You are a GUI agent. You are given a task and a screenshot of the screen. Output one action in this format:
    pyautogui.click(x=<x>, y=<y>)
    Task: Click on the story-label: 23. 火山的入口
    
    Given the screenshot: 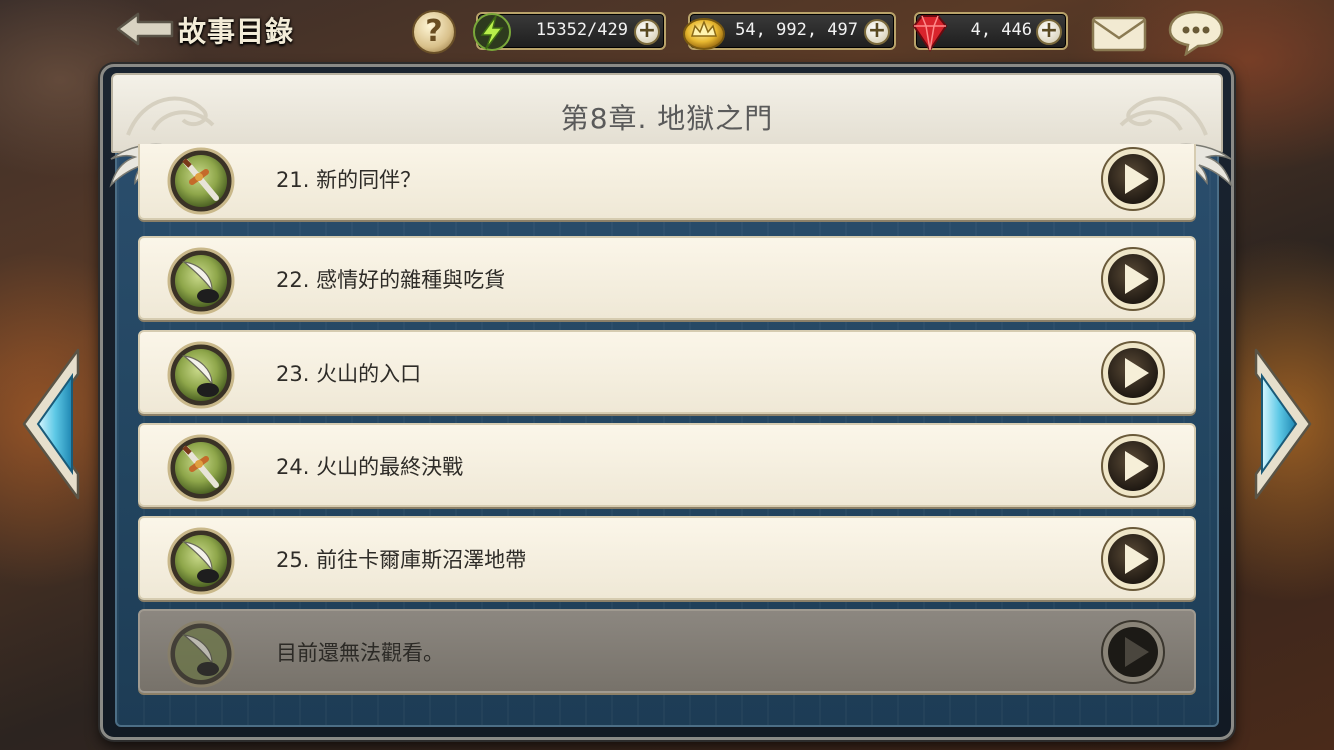 What is the action you would take?
    pyautogui.click(x=349, y=374)
    